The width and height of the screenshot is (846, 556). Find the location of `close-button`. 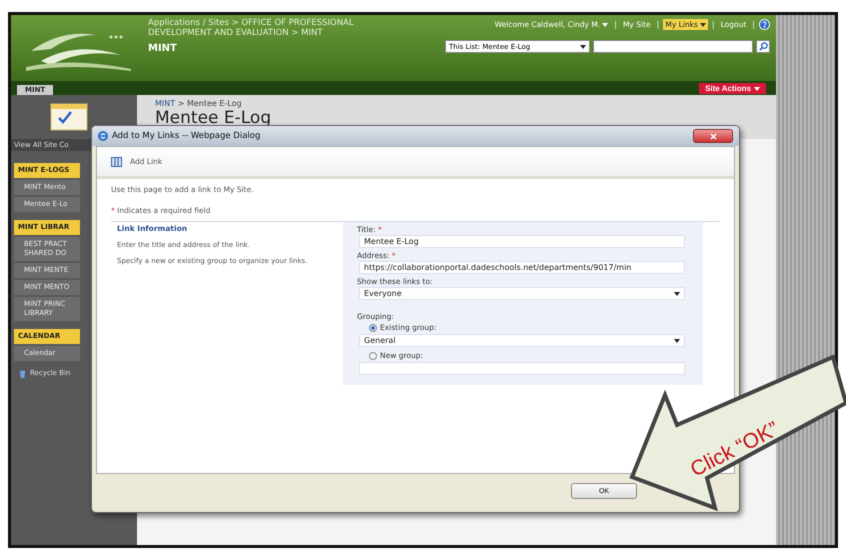

close-button is located at coordinates (713, 136).